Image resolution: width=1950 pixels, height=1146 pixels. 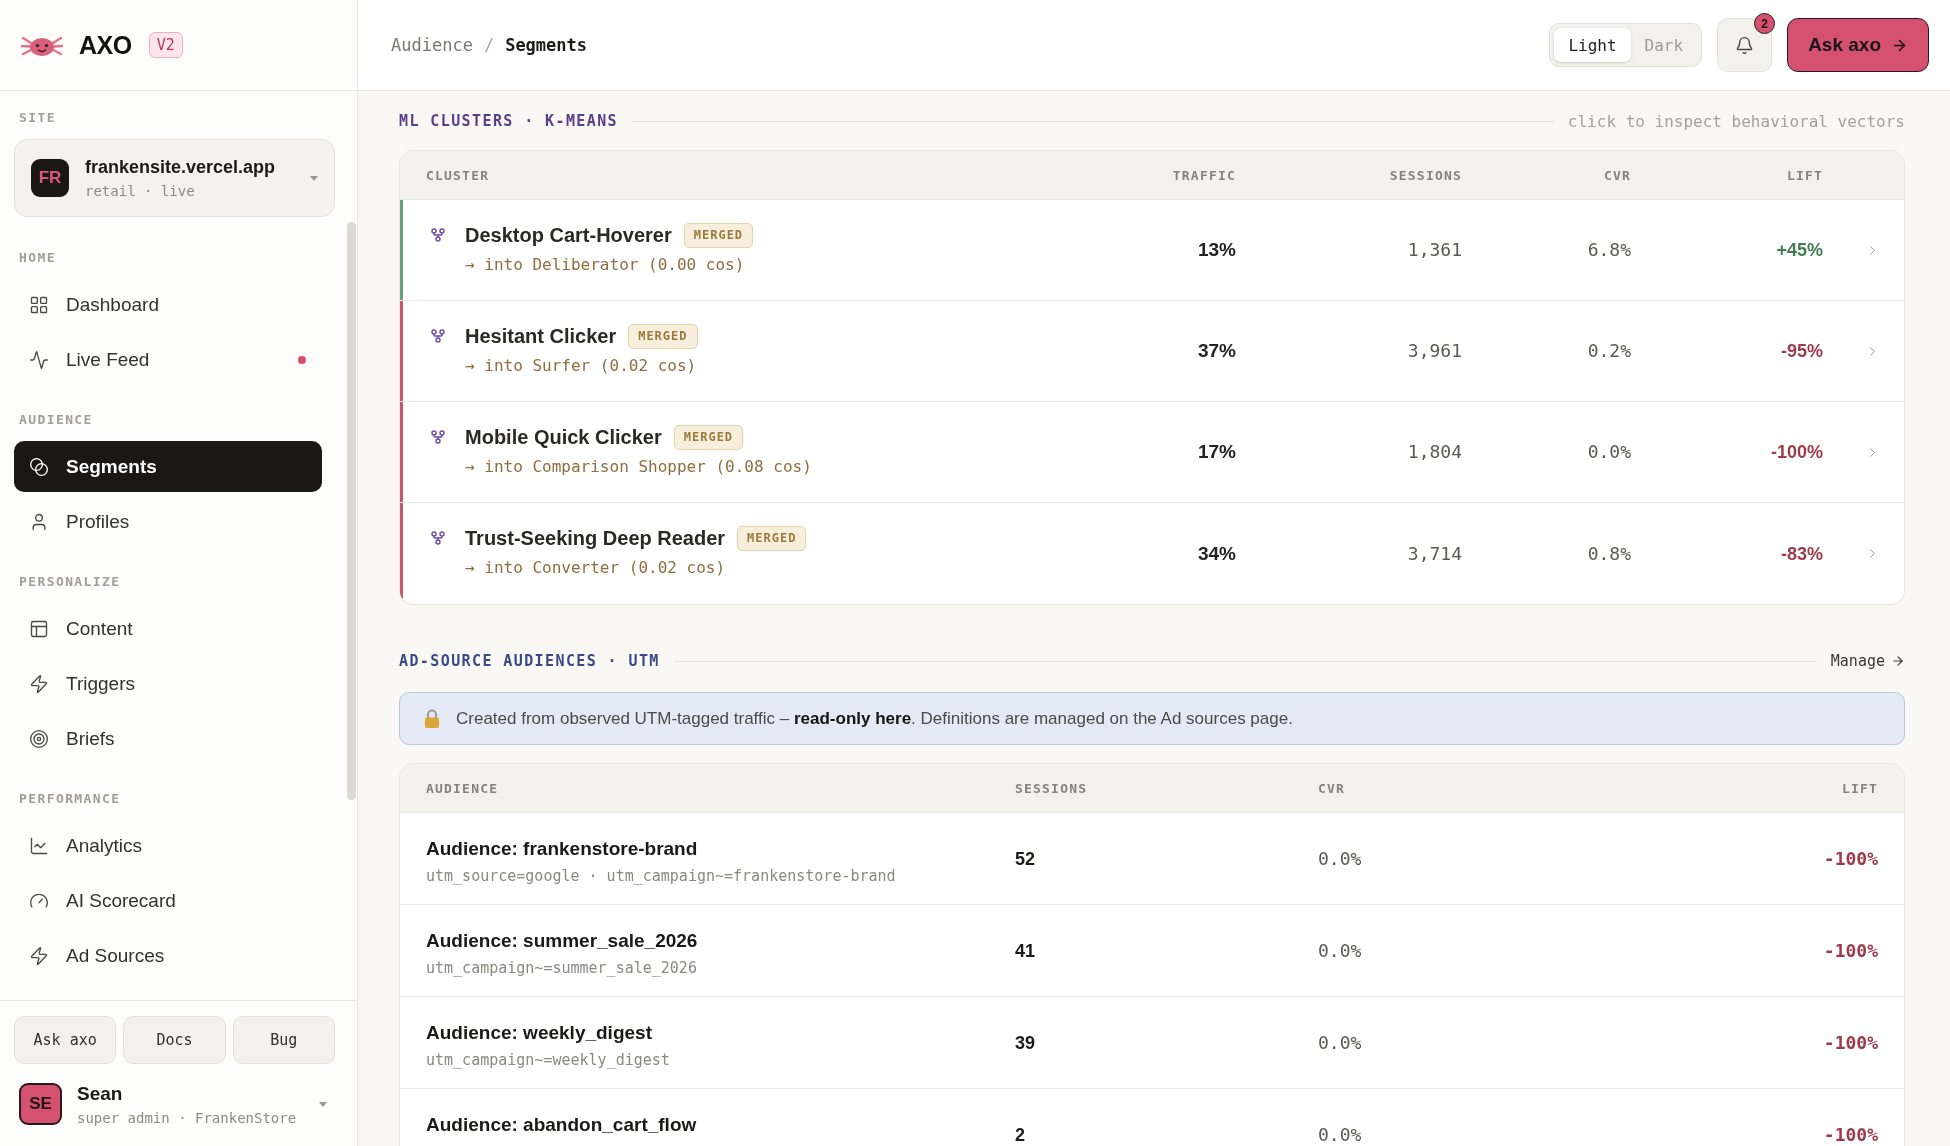 What do you see at coordinates (70, 799) in the screenshot?
I see `section-label: PERFORMANCE` at bounding box center [70, 799].